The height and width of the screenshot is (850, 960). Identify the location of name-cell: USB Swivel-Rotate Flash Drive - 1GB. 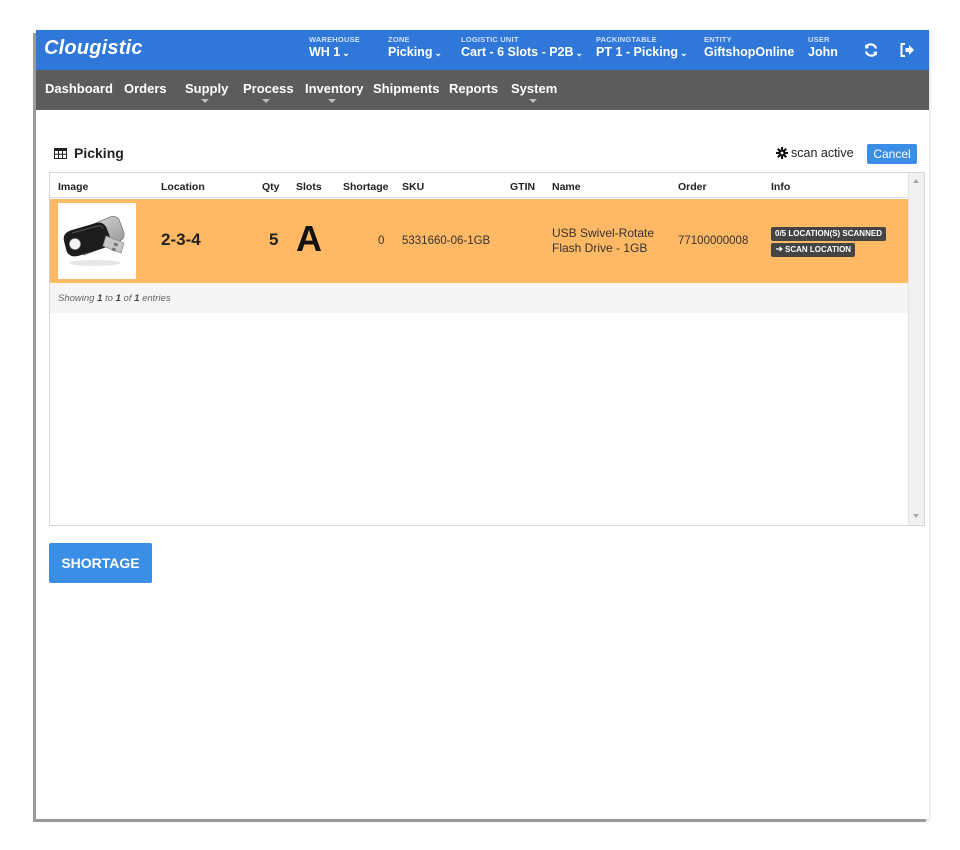
(603, 241).